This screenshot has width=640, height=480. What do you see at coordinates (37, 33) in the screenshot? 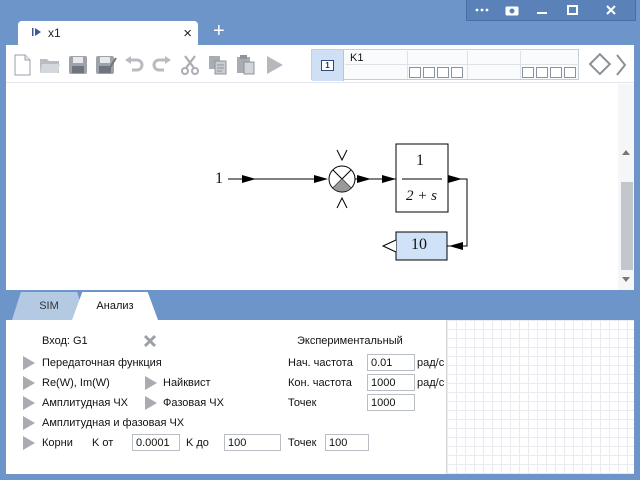
I see `model-icon` at bounding box center [37, 33].